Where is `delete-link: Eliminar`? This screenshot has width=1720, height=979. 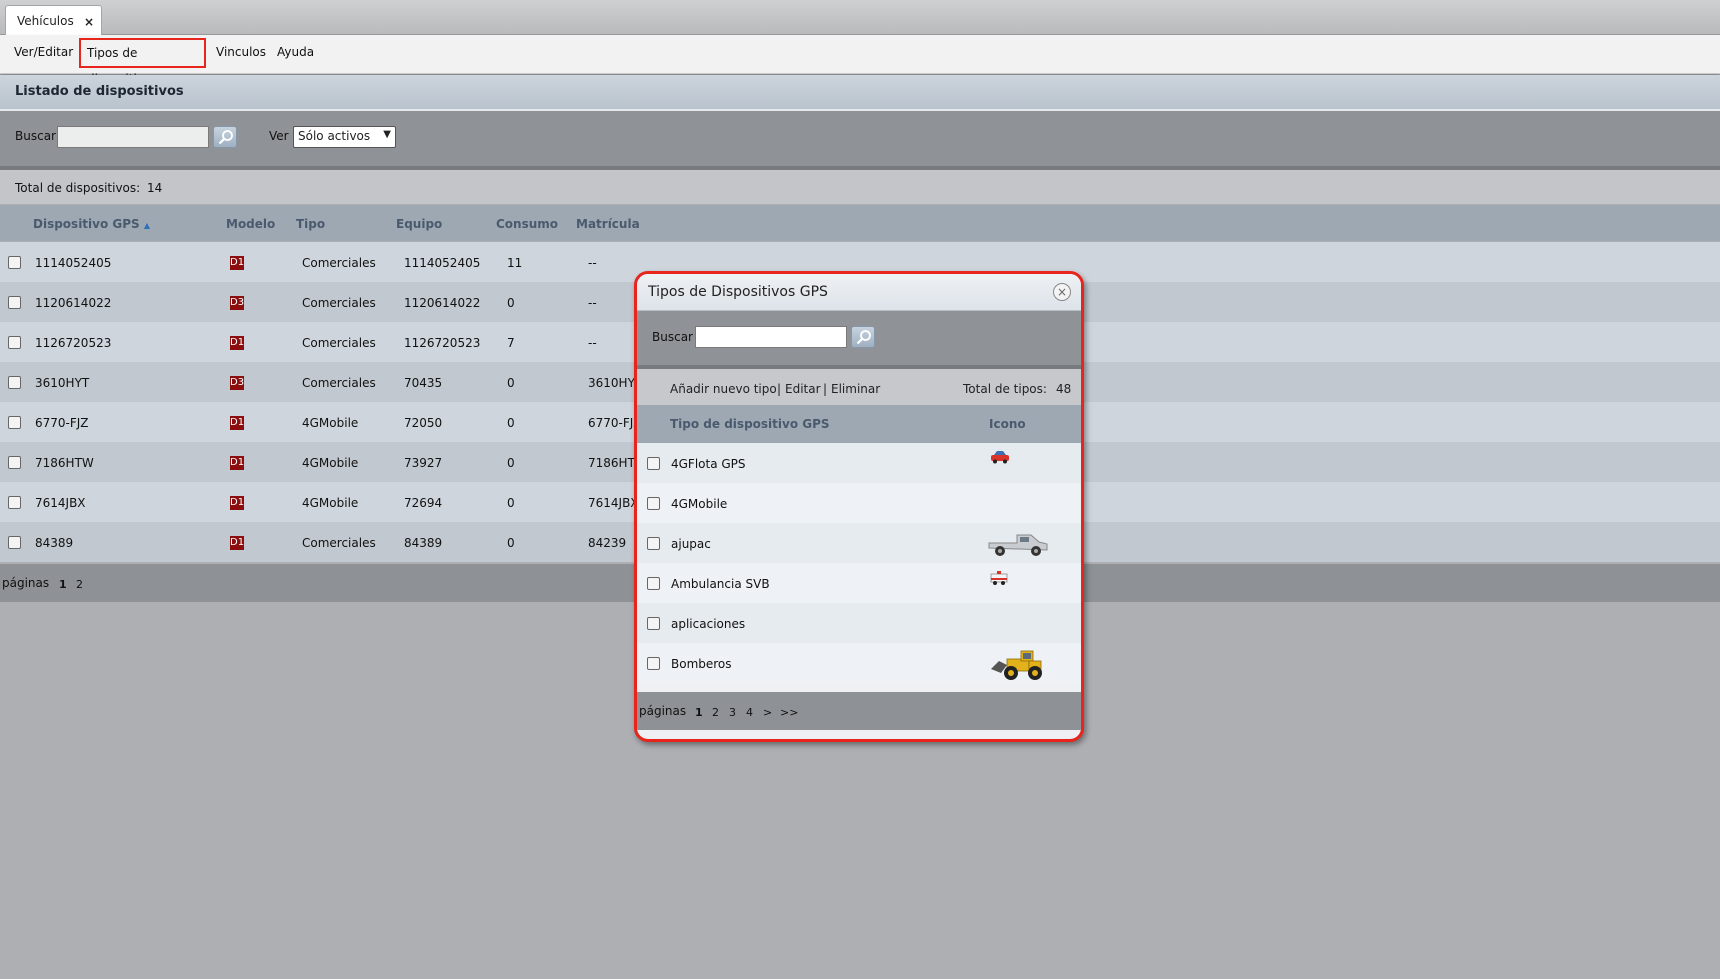
delete-link: Eliminar is located at coordinates (855, 389).